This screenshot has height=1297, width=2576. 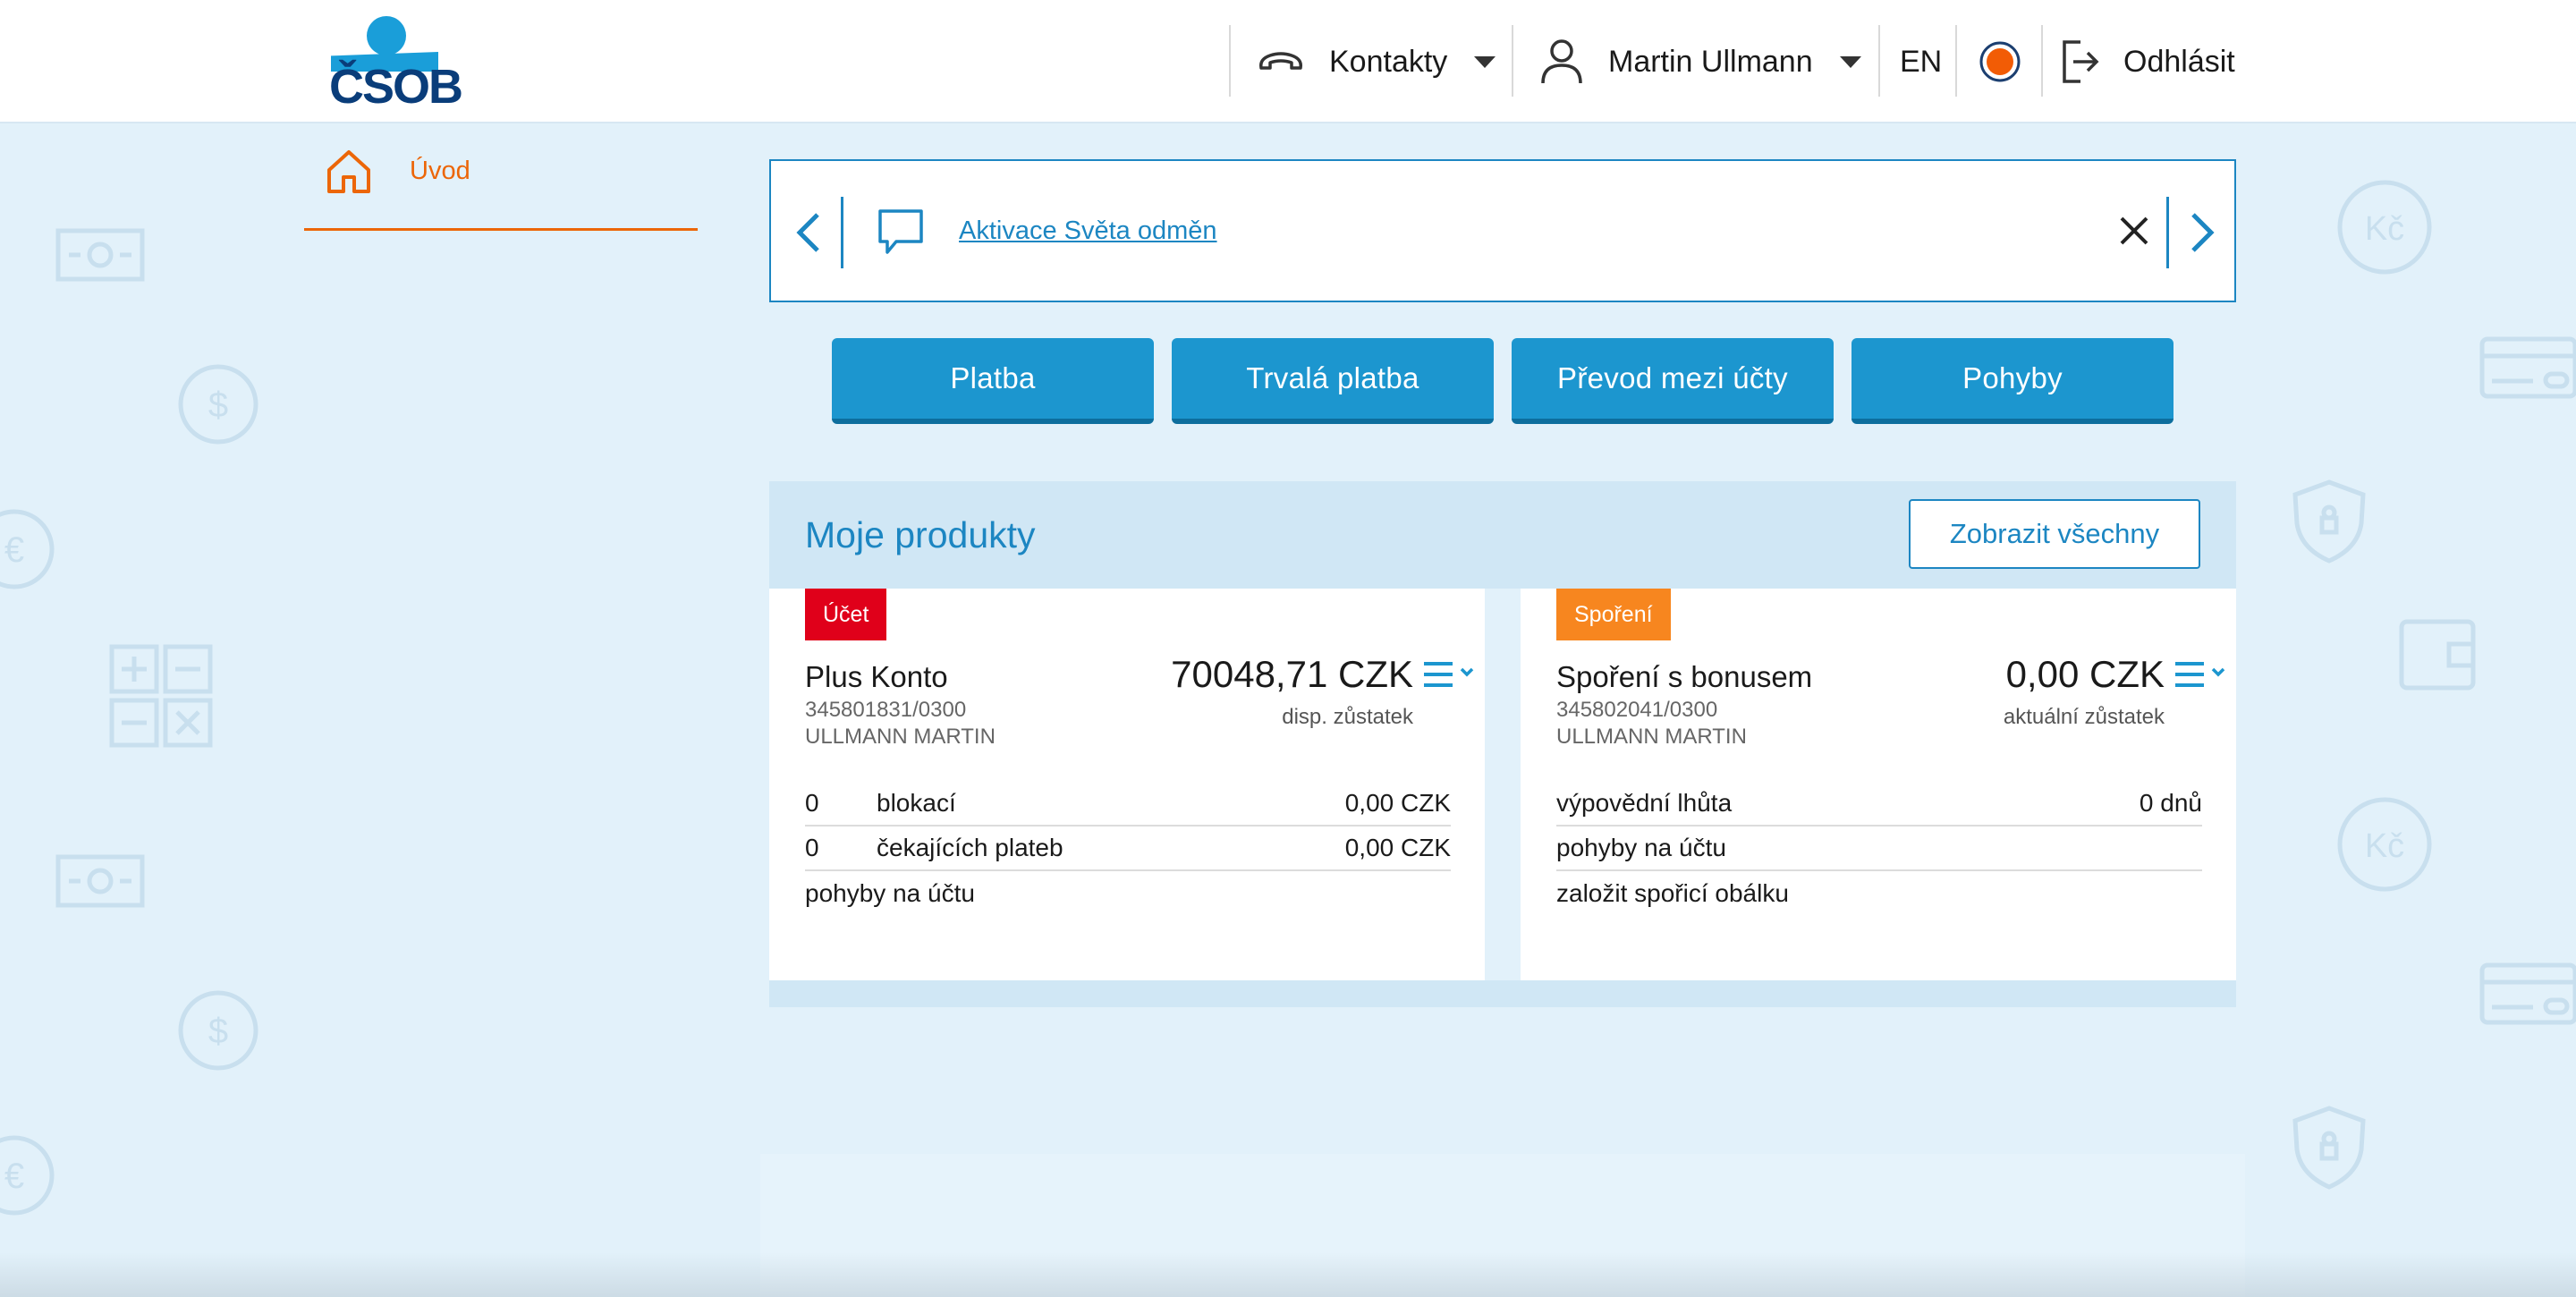 I want to click on nav-item-home: Úvod, so click(x=501, y=187).